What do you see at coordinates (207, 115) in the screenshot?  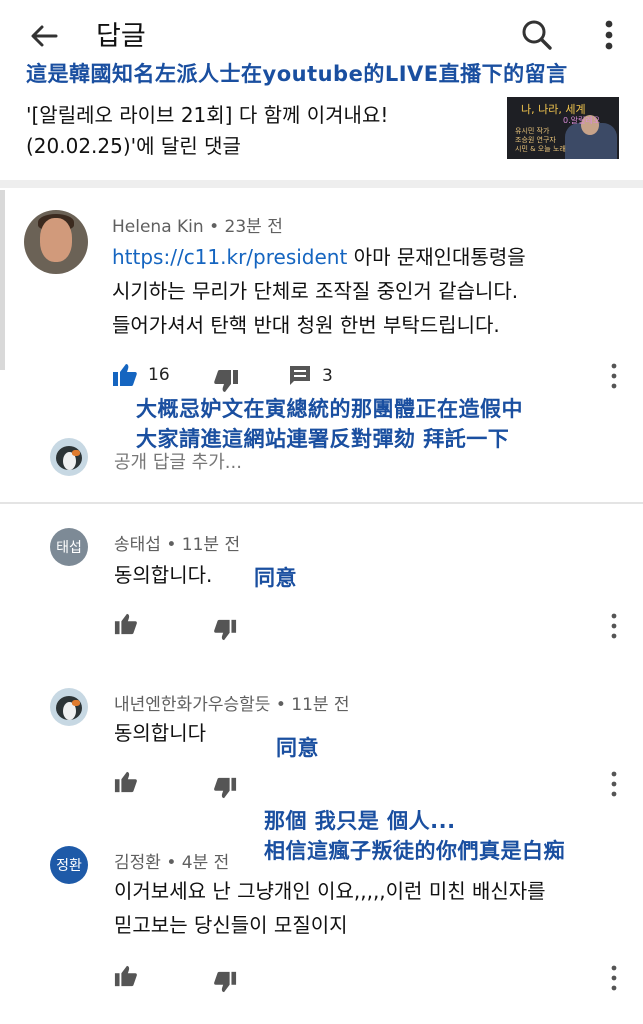 I see `context-line-1: '[알릴레오 라이브 21회] 다 함께 이겨내요!` at bounding box center [207, 115].